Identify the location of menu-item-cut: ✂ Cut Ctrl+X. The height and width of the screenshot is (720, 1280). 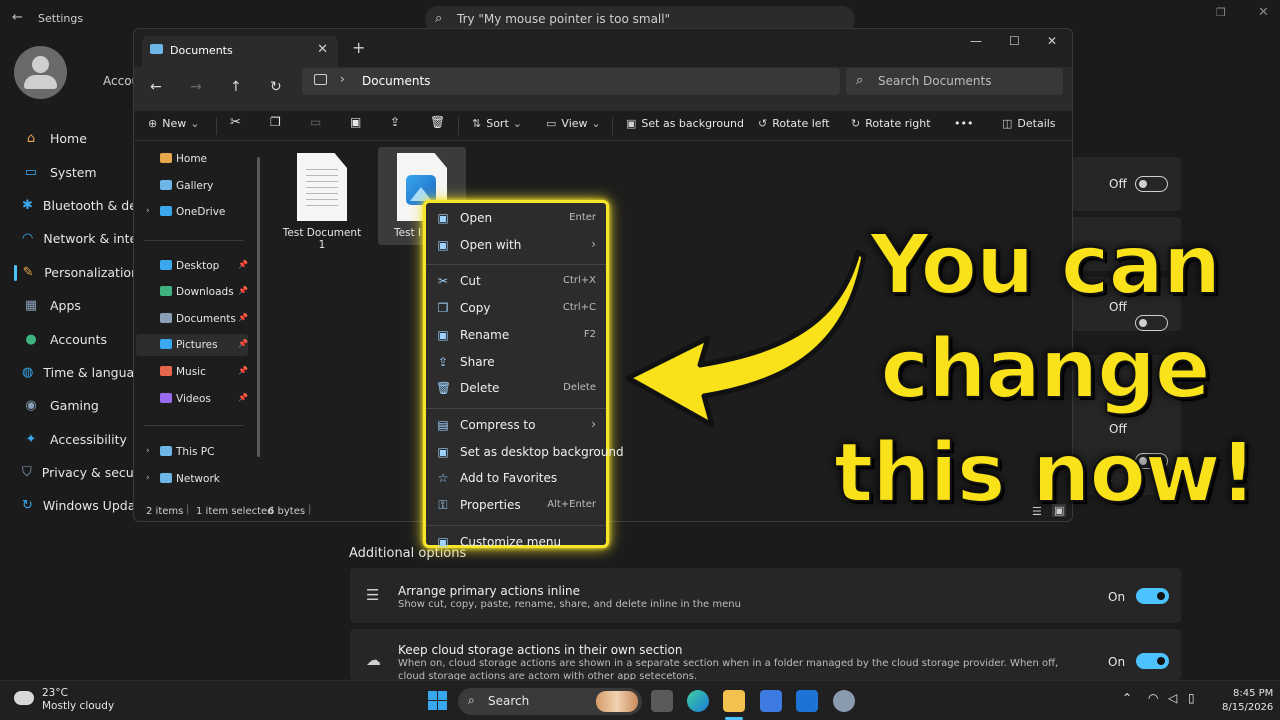
(518, 282).